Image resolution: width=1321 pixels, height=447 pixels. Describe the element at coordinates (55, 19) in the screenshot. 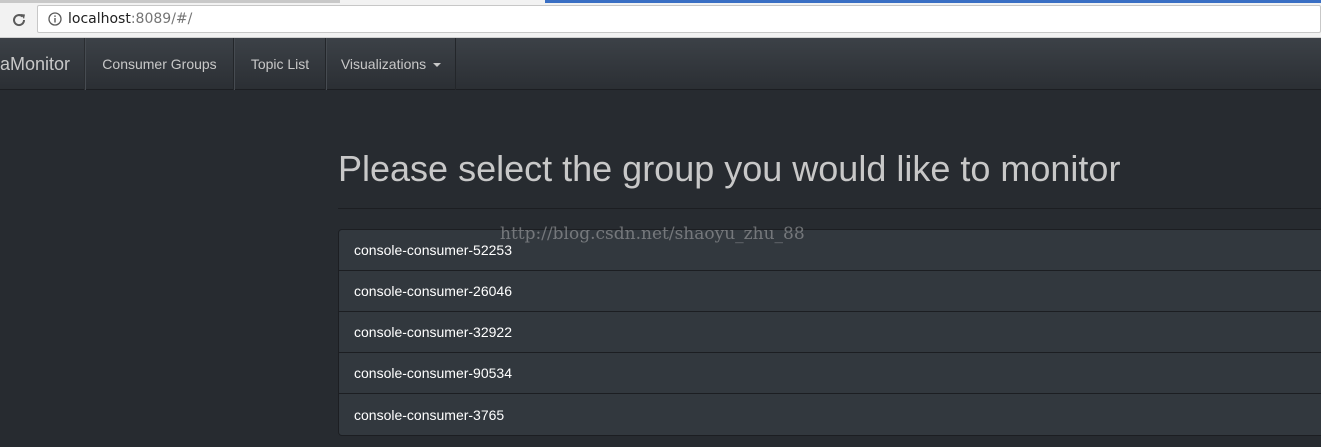

I see `info-icon` at that location.